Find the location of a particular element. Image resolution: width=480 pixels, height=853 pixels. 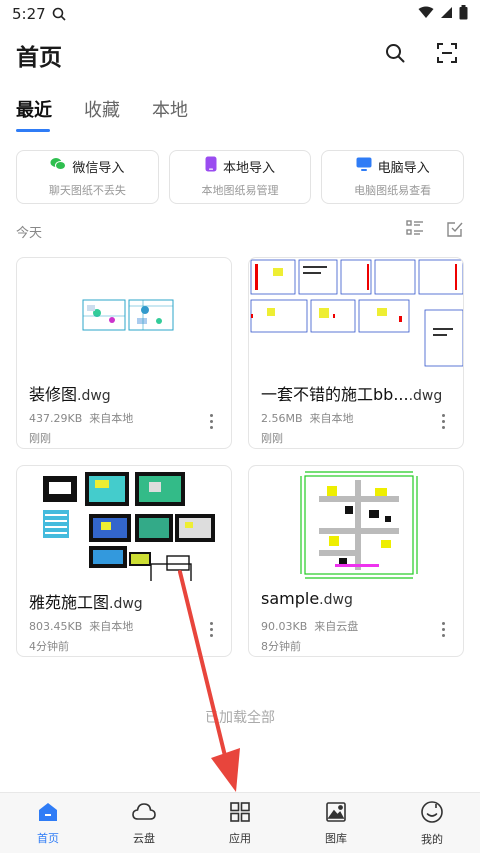

file-card: sample.dwg 90.03KB 来自云盘 8分钟前 is located at coordinates (356, 561).